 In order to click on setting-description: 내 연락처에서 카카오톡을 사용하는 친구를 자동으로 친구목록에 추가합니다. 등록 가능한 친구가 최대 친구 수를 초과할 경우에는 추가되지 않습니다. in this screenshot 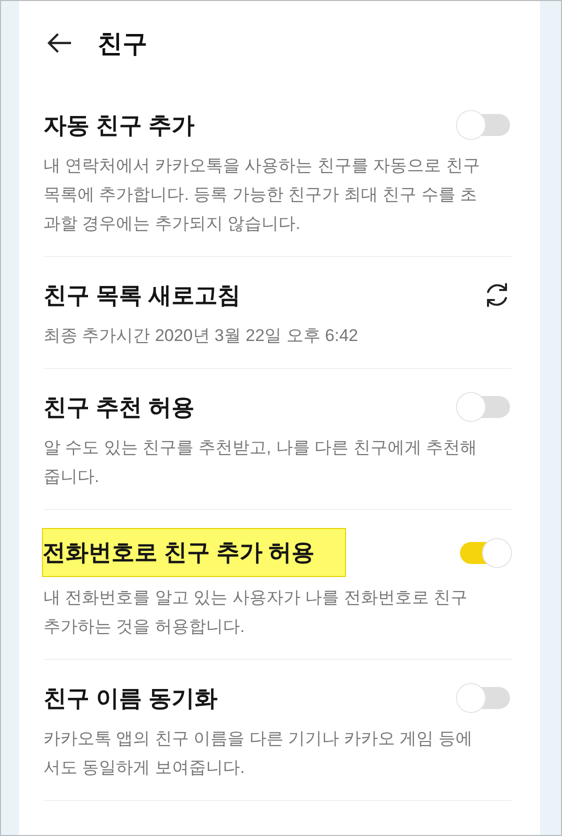, I will do `click(262, 195)`.